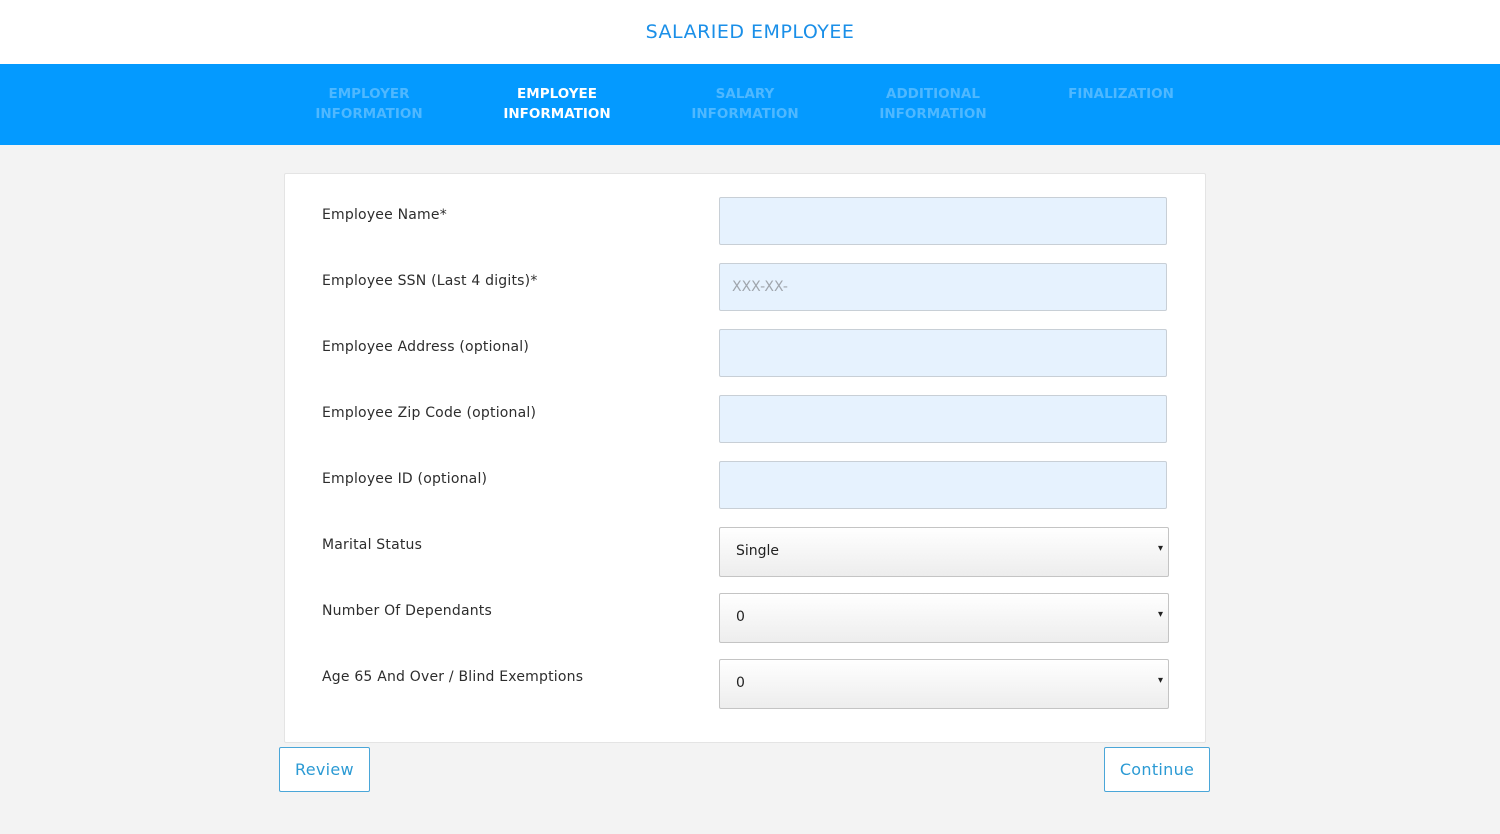  What do you see at coordinates (429, 413) in the screenshot?
I see `employee-zip-label: Employee Zip Code (optional)` at bounding box center [429, 413].